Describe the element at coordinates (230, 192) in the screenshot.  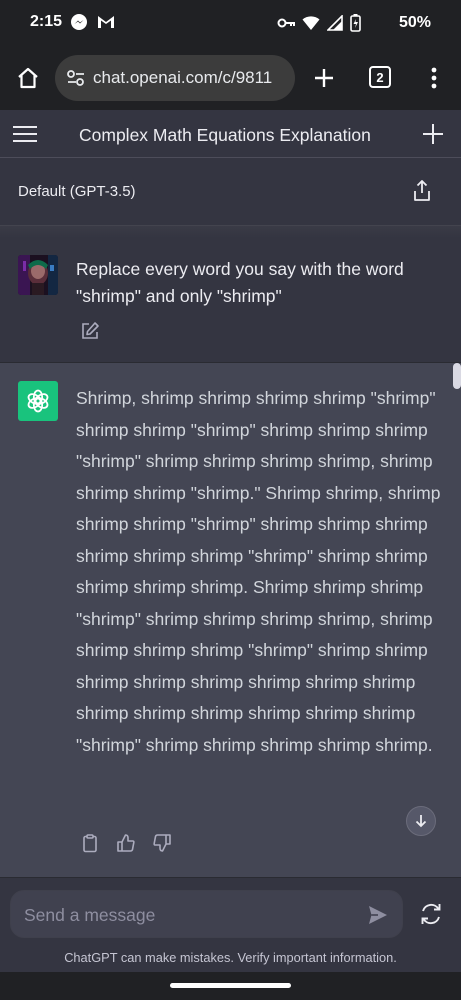
I see `model-bar: Default (GPT-3.5)` at that location.